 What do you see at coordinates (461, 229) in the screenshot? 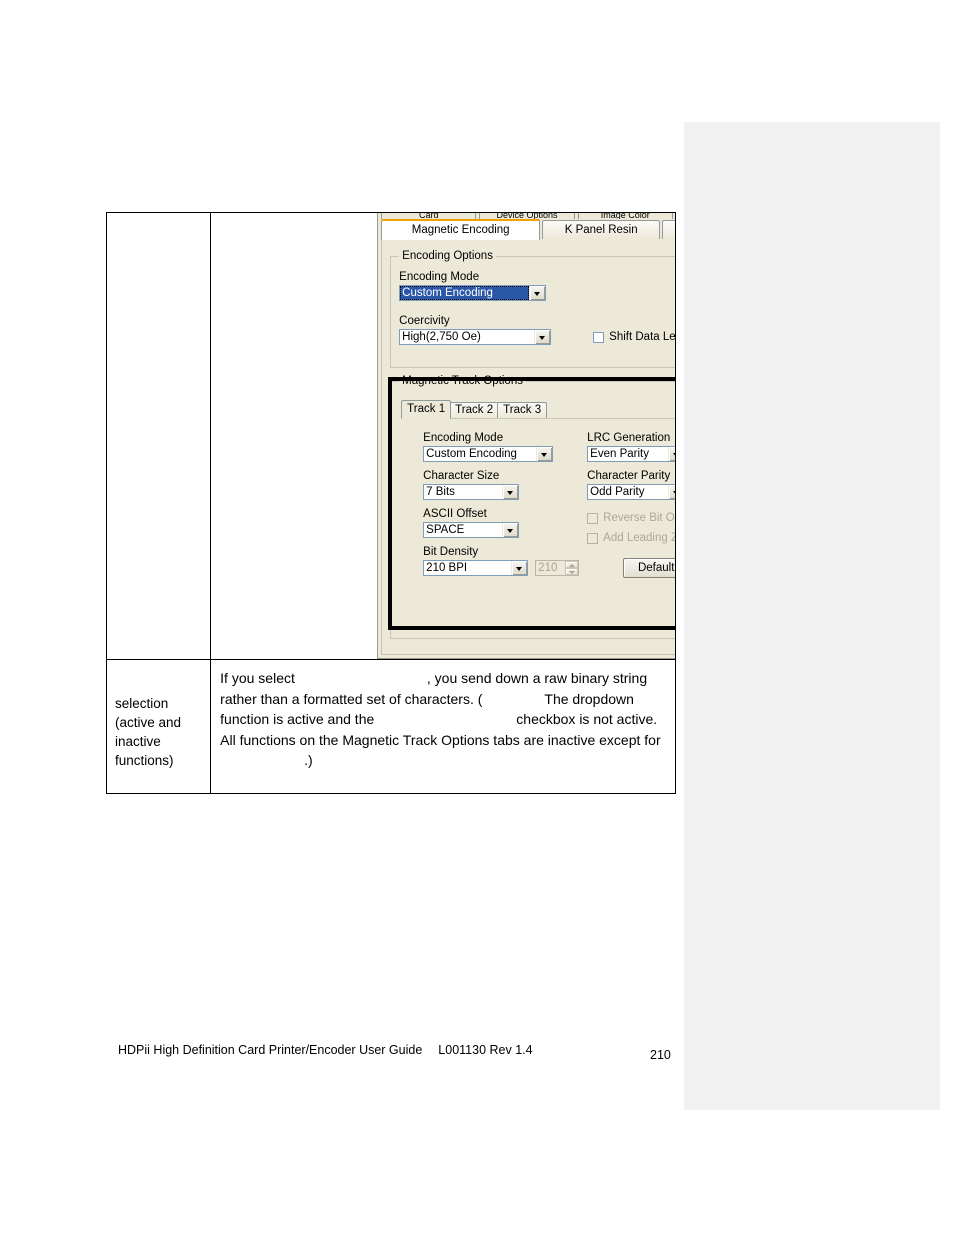
I see `tab-magnetic-encoding: Magnetic Encoding` at bounding box center [461, 229].